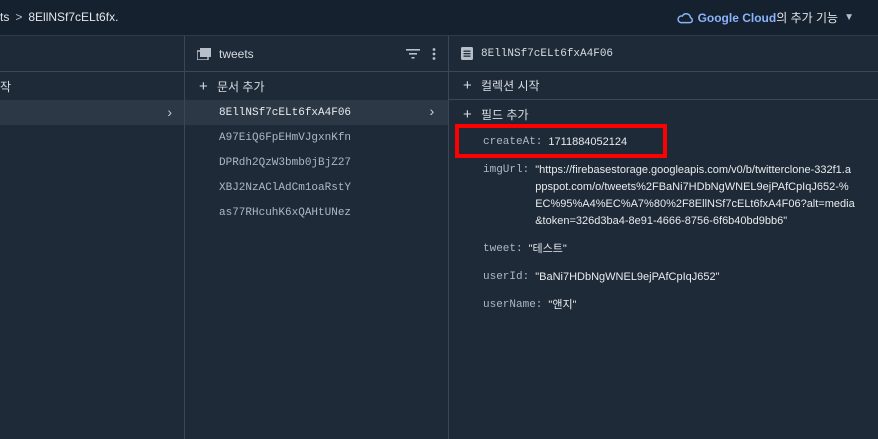 This screenshot has width=878, height=439. I want to click on collection-icon, so click(204, 53).